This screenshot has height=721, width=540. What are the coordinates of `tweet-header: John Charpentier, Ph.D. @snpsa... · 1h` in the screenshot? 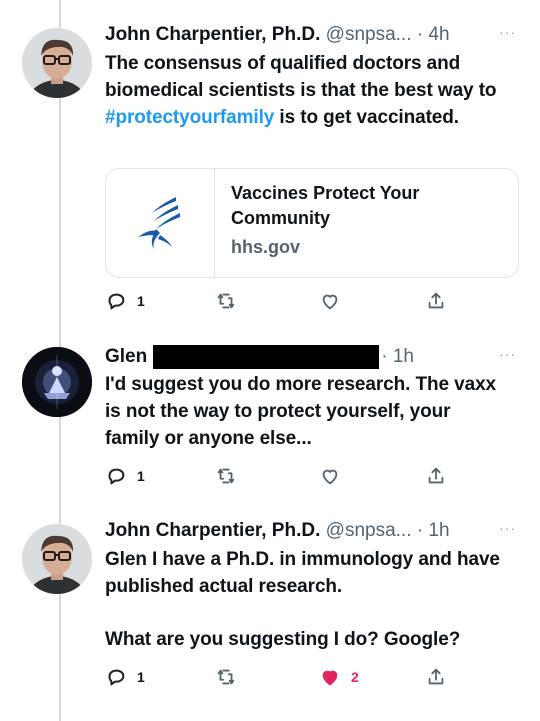 It's located at (312, 531).